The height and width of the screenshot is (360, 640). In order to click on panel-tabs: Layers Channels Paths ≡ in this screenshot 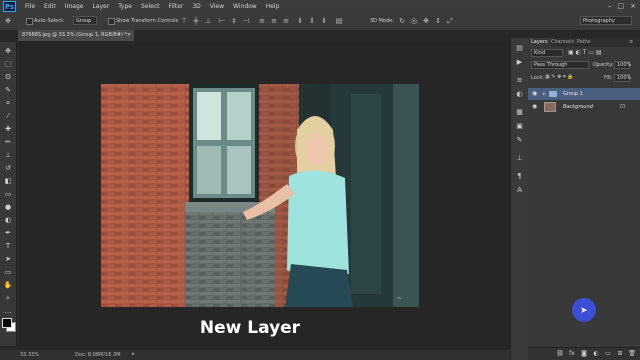, I will do `click(584, 42)`.